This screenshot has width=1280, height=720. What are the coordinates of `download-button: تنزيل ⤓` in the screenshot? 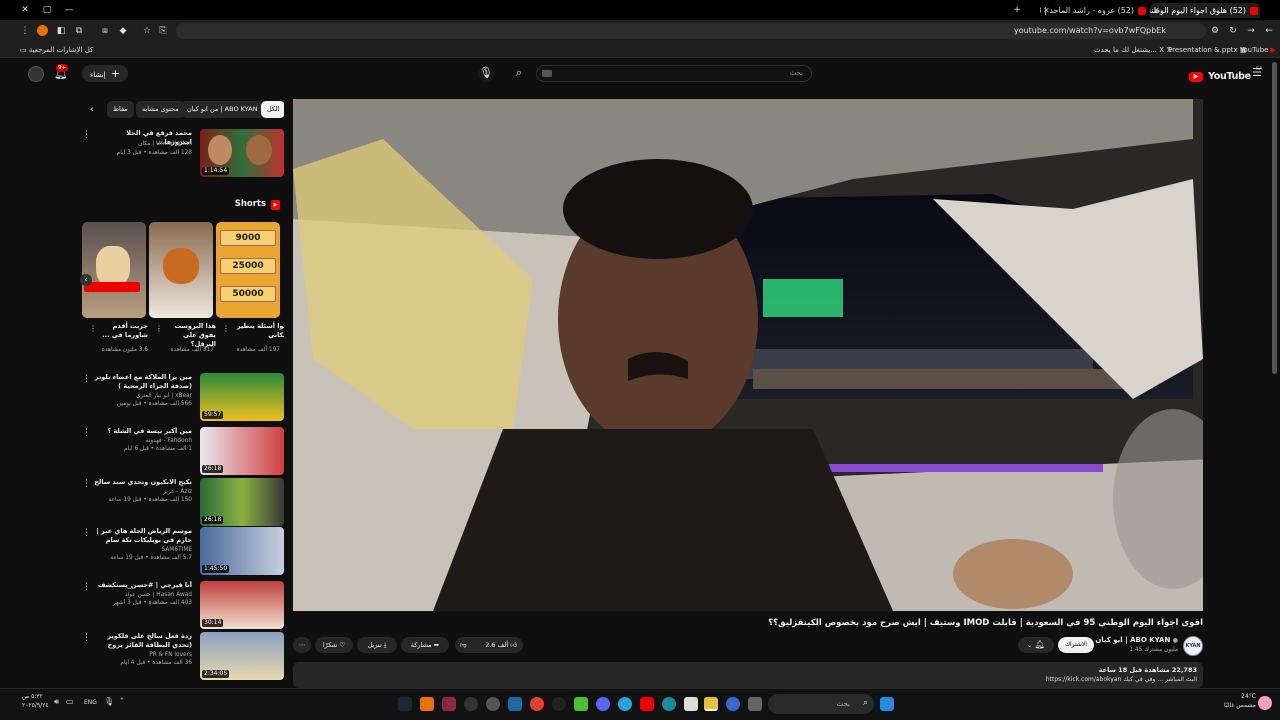 It's located at (377, 645).